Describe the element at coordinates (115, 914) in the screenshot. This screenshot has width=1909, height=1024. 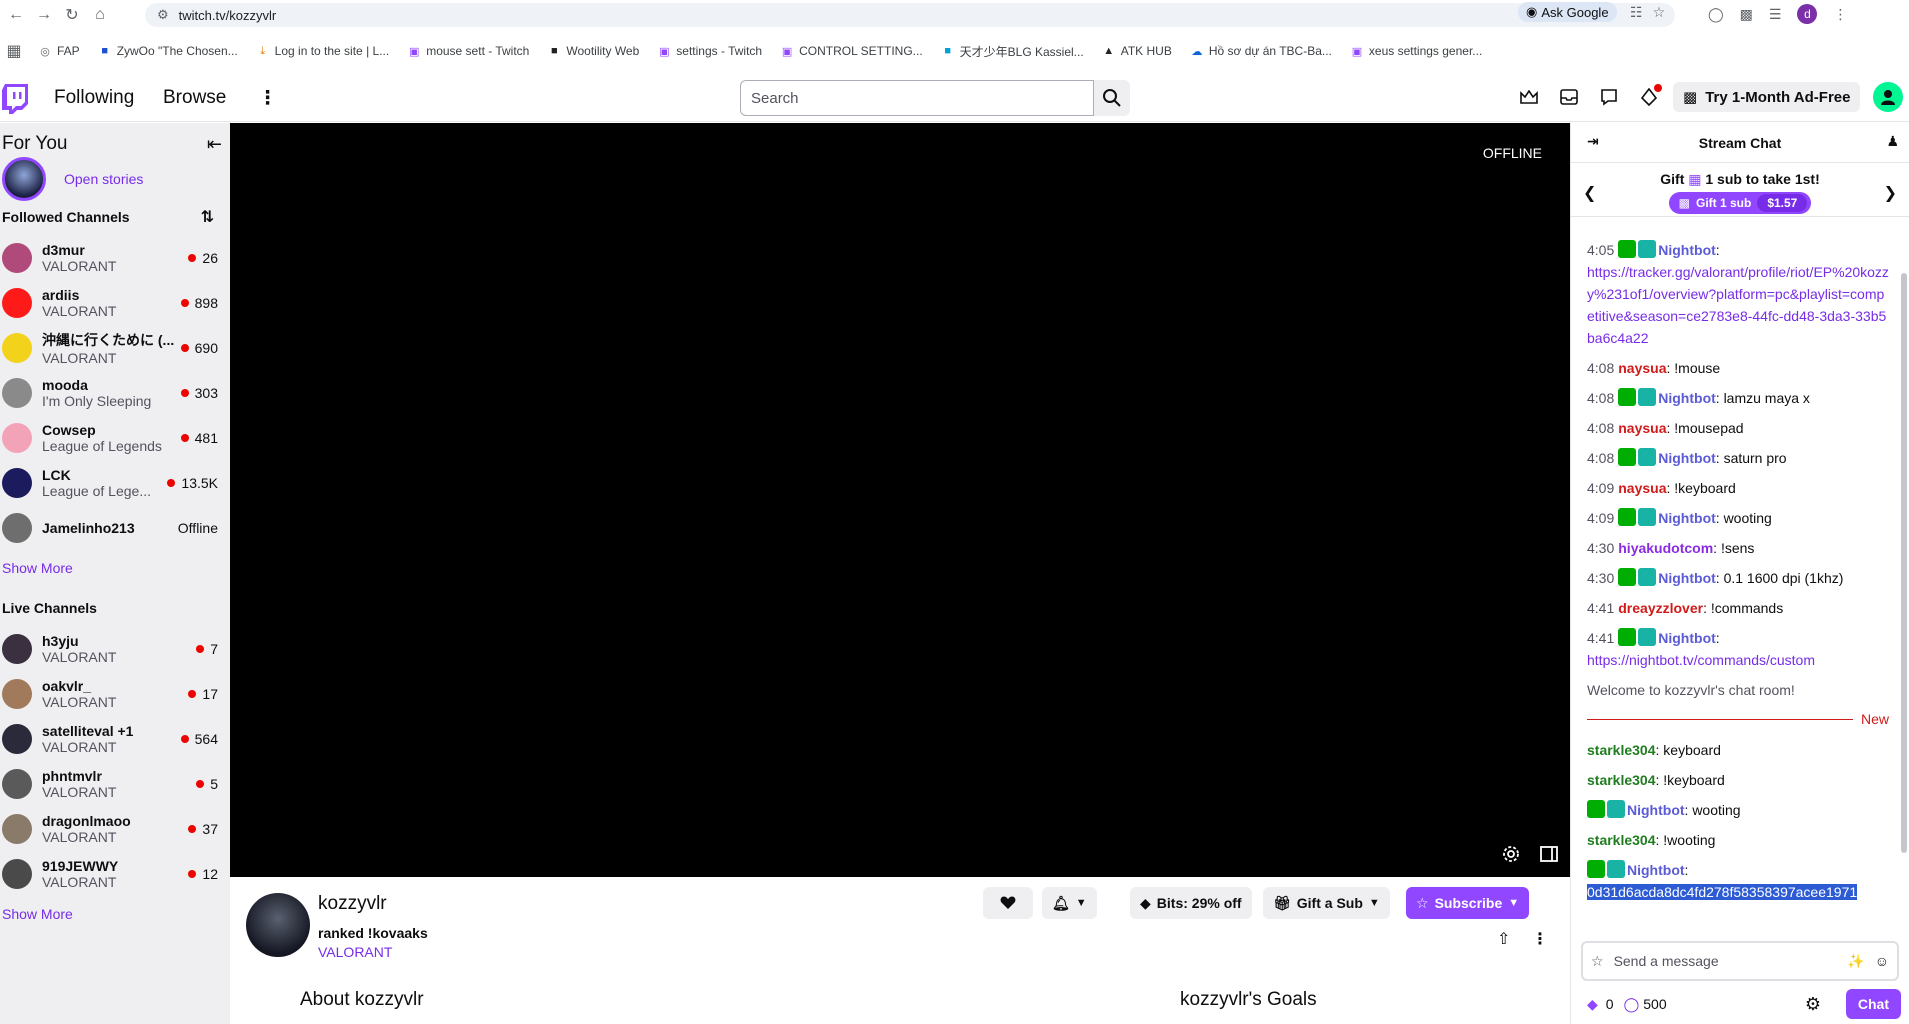
I see `show-more-live: Show More` at that location.